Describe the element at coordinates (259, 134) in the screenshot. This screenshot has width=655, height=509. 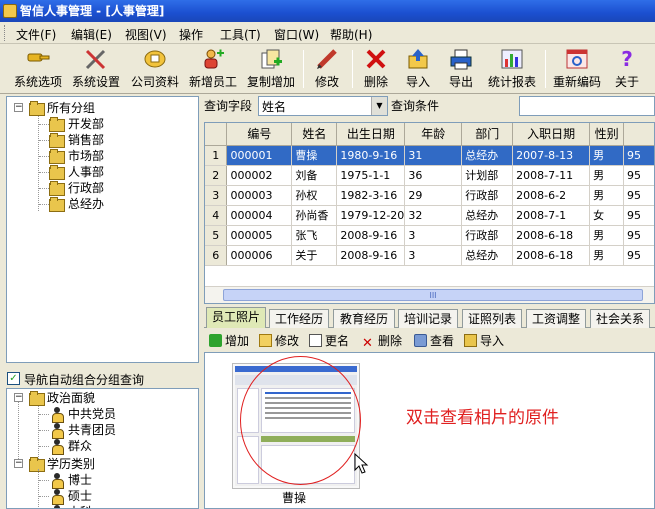
I see `column-header: 编号` at that location.